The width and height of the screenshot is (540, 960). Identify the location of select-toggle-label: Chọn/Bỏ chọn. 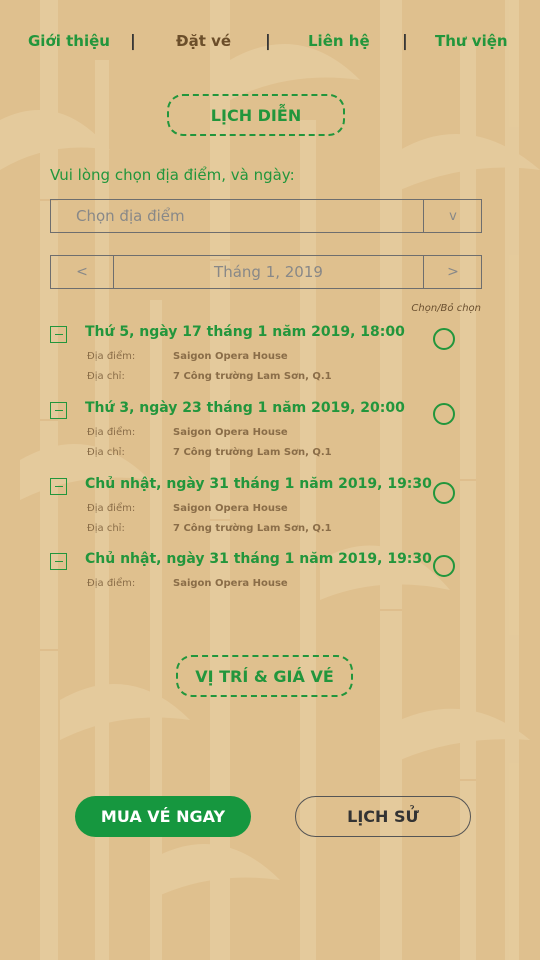
(446, 308).